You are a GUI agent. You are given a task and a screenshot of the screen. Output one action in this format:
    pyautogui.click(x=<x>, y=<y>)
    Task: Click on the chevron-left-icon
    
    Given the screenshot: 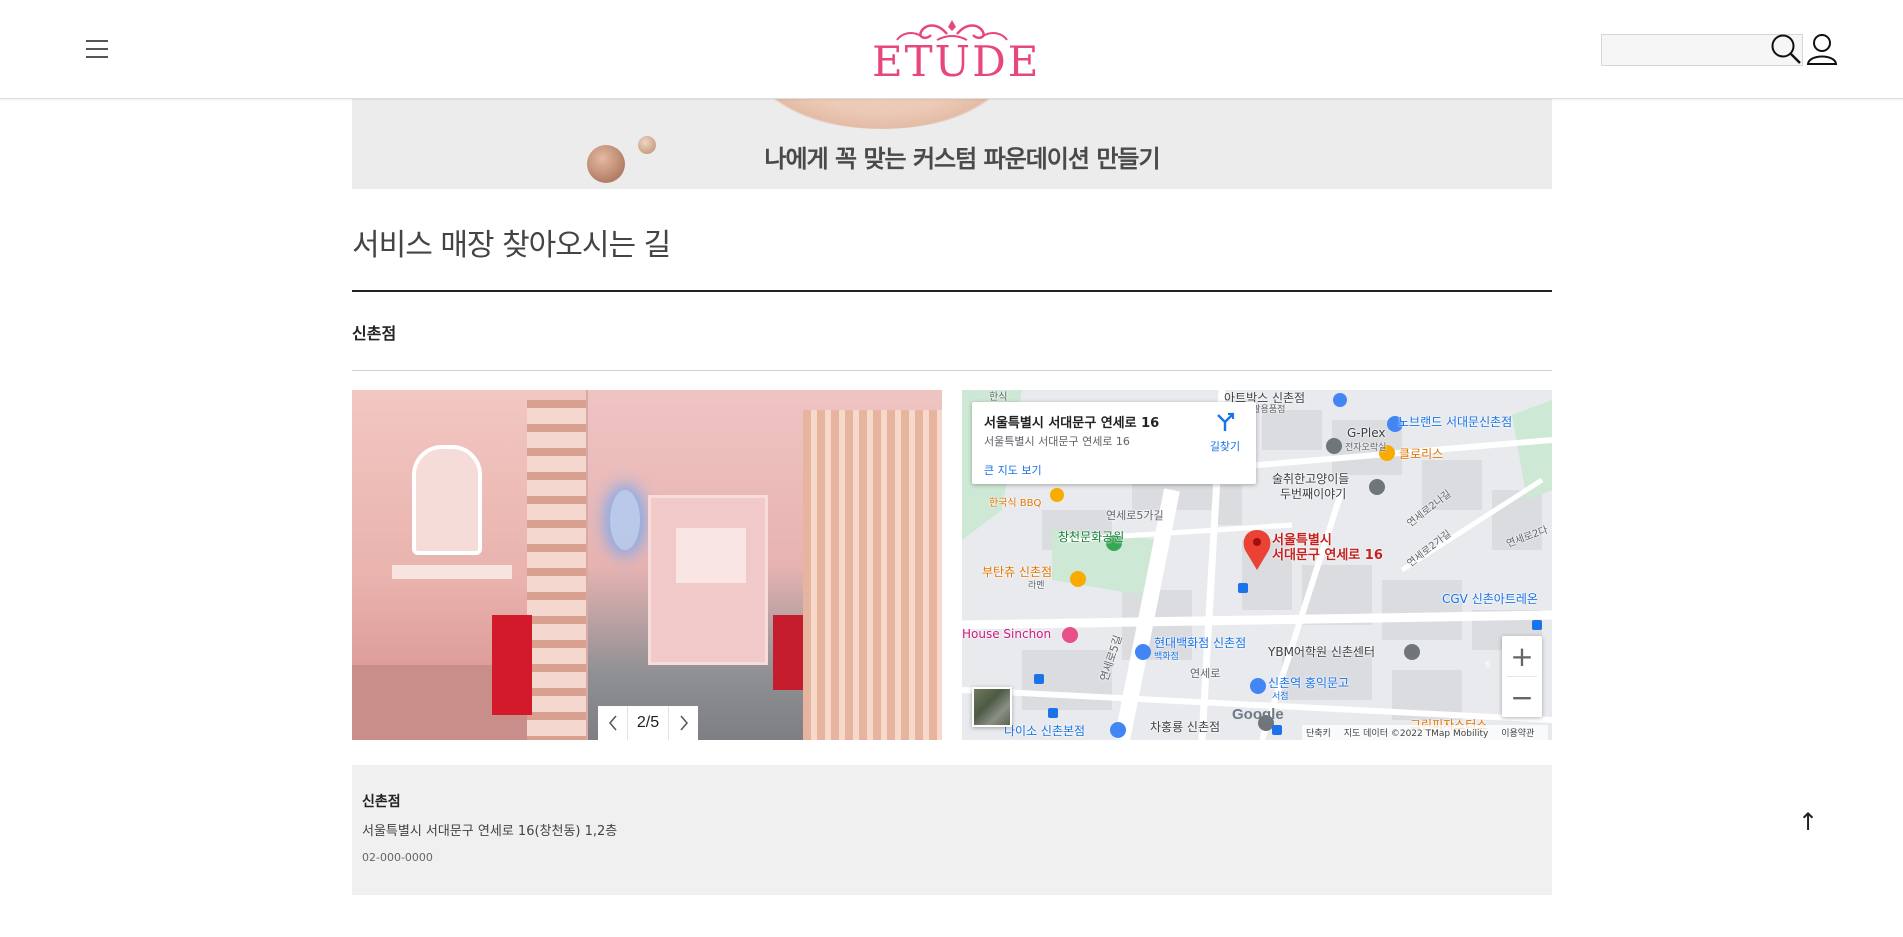 What is the action you would take?
    pyautogui.click(x=612, y=723)
    